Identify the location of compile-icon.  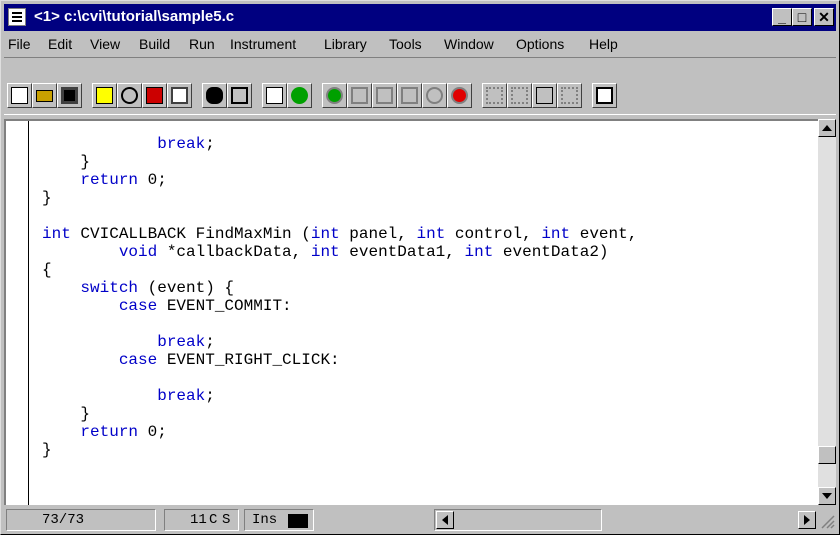
(104, 95).